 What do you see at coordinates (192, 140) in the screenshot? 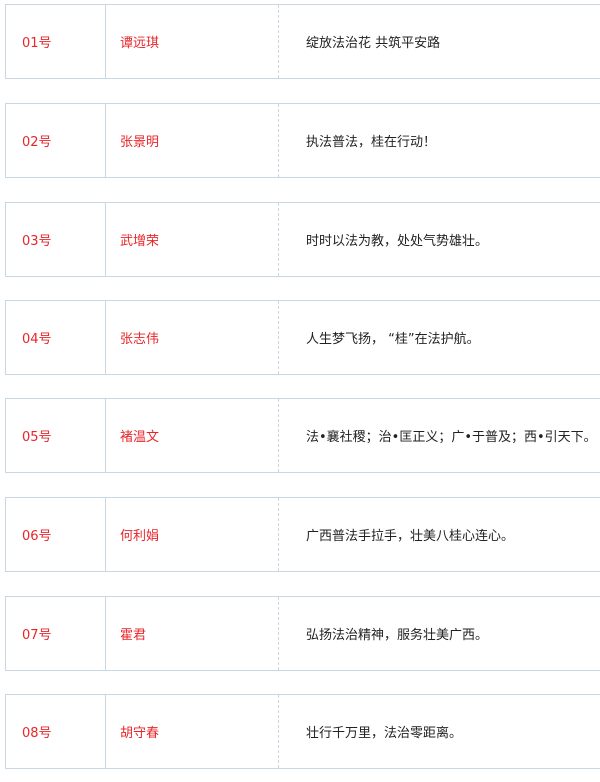
I see `entry-name: 张景明` at bounding box center [192, 140].